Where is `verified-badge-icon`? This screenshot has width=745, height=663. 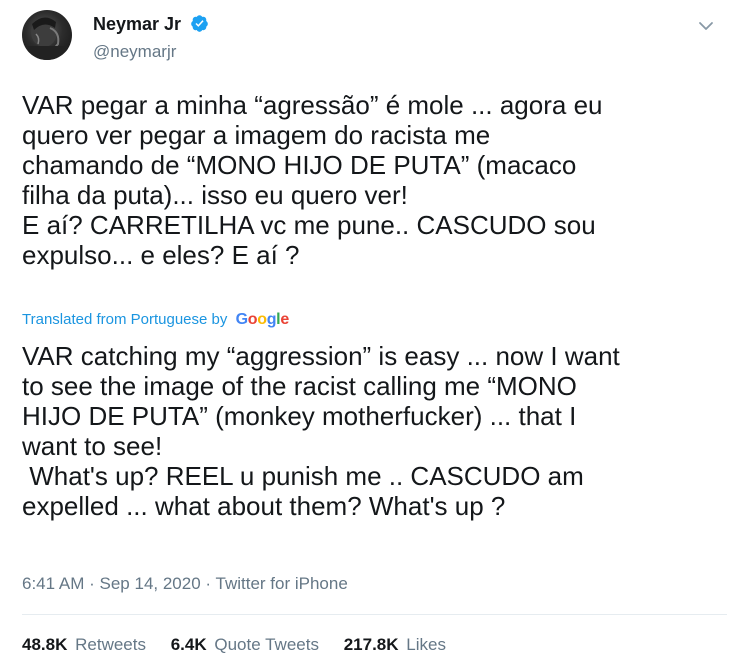
verified-badge-icon is located at coordinates (199, 26).